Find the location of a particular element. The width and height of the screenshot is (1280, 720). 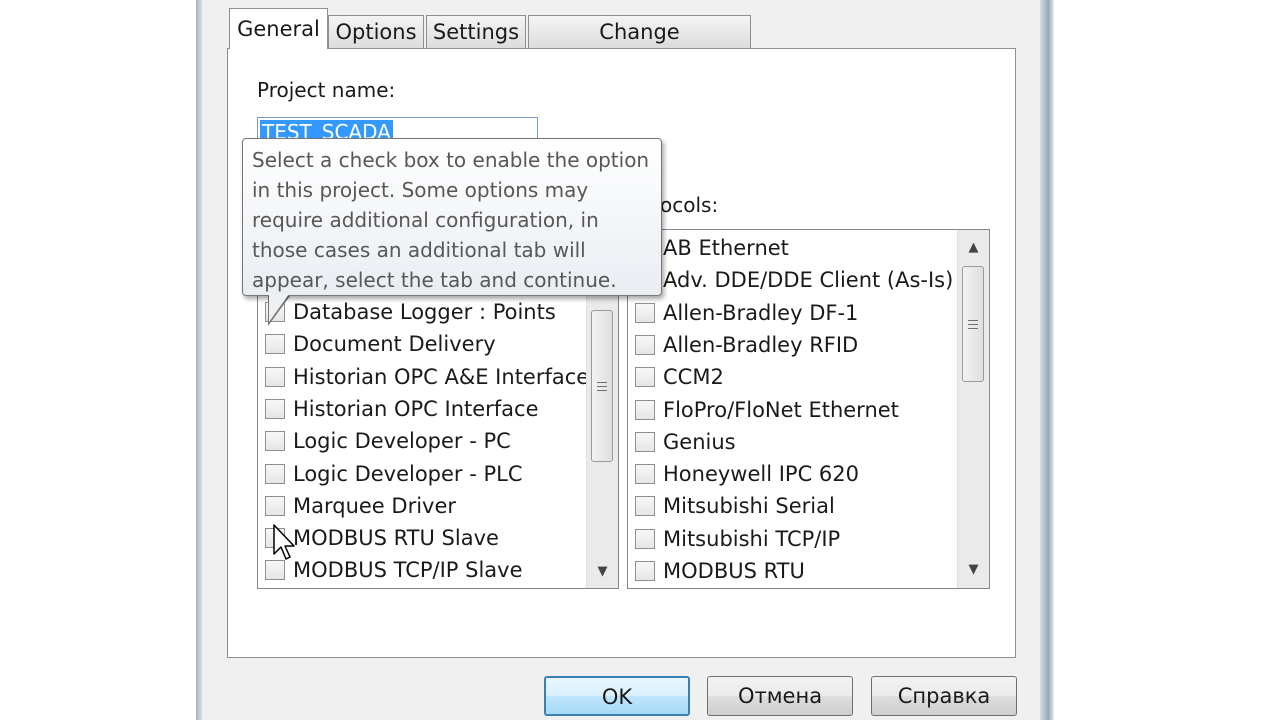

list-item-label: Allen-Bradley RFID is located at coordinates (761, 344).